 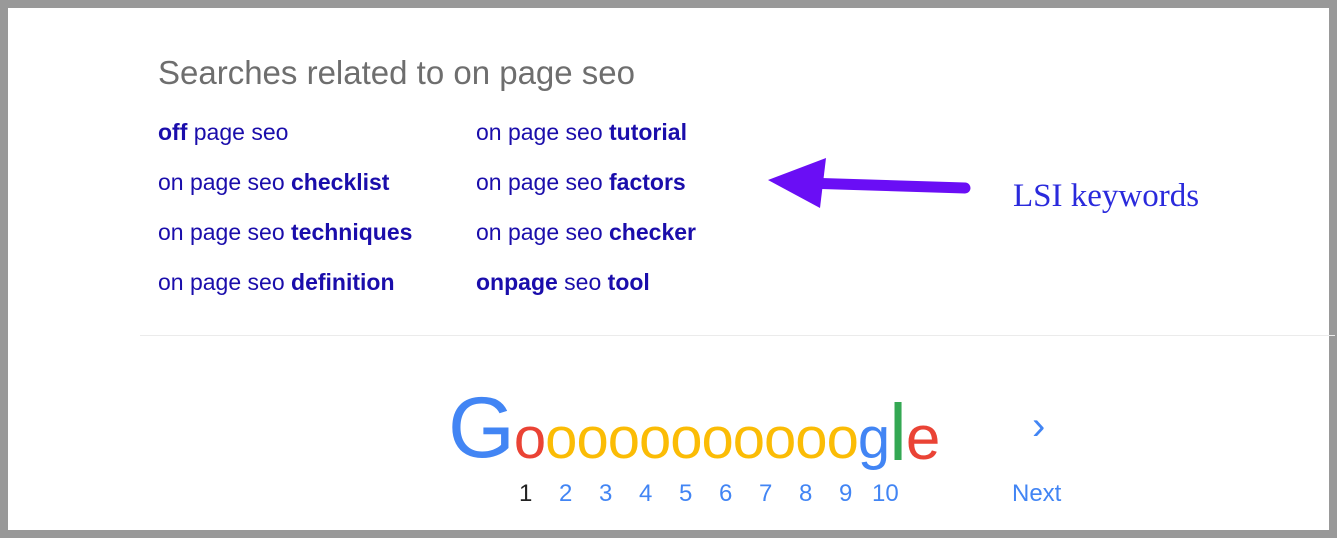 I want to click on related-searches-heading: Searches related to on page seo, so click(x=397, y=72).